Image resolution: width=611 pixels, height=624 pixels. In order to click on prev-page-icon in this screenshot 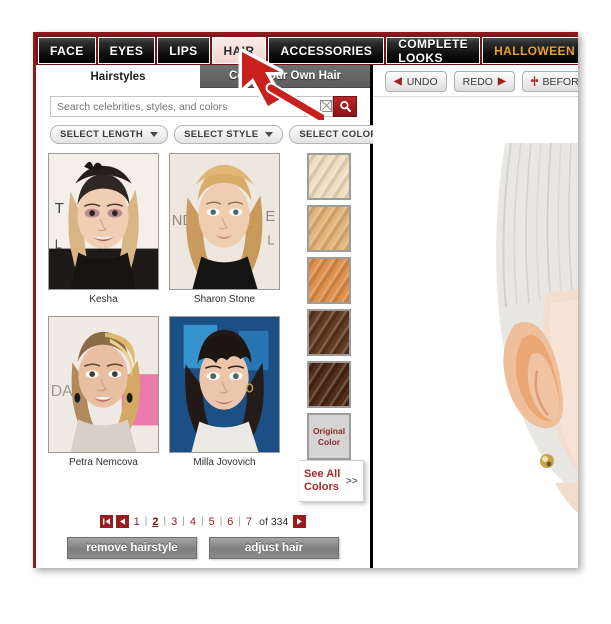, I will do `click(122, 521)`.